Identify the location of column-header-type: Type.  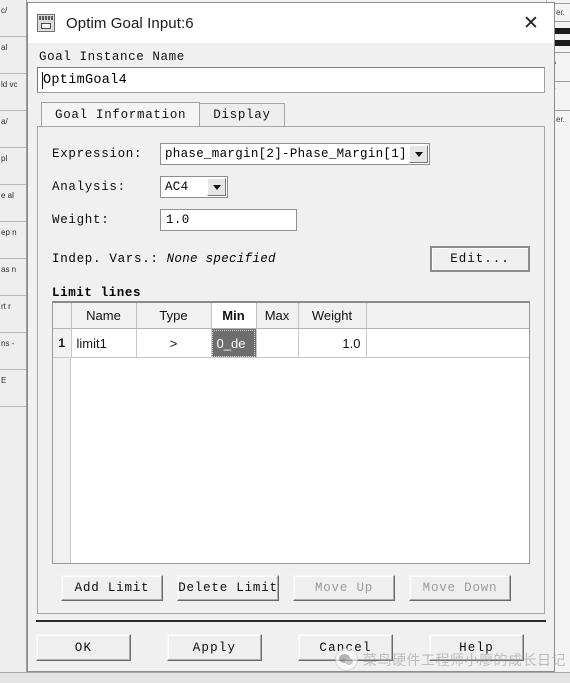
(174, 316).